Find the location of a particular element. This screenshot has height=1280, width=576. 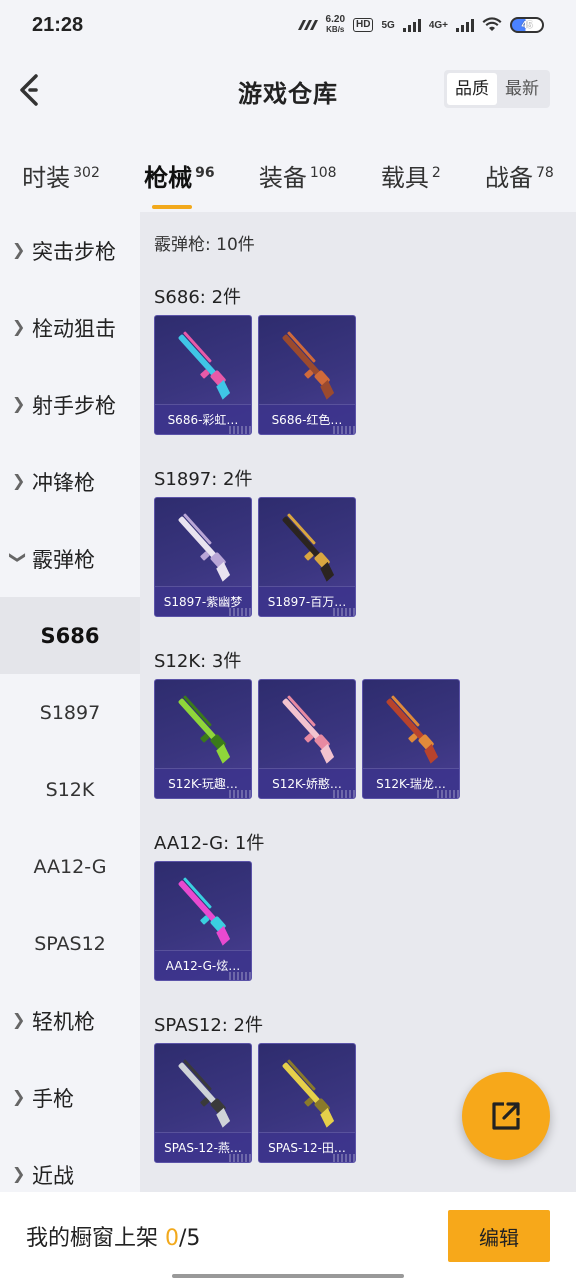

showcase-prefix: 我的橱窗上架 is located at coordinates (95, 1238).